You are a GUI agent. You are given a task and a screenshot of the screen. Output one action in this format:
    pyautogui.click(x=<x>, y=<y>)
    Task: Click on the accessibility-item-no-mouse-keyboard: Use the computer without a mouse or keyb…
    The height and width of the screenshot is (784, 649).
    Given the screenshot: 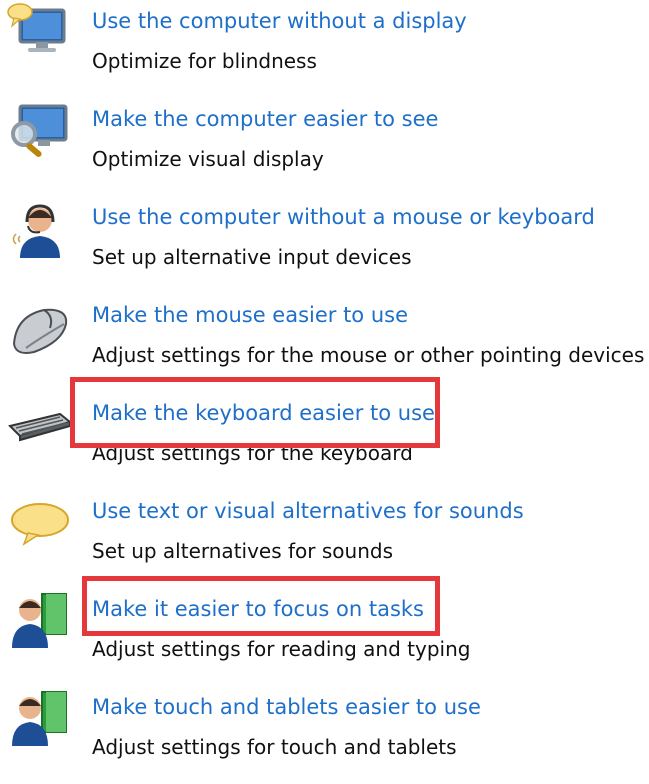 What is the action you would take?
    pyautogui.click(x=324, y=245)
    